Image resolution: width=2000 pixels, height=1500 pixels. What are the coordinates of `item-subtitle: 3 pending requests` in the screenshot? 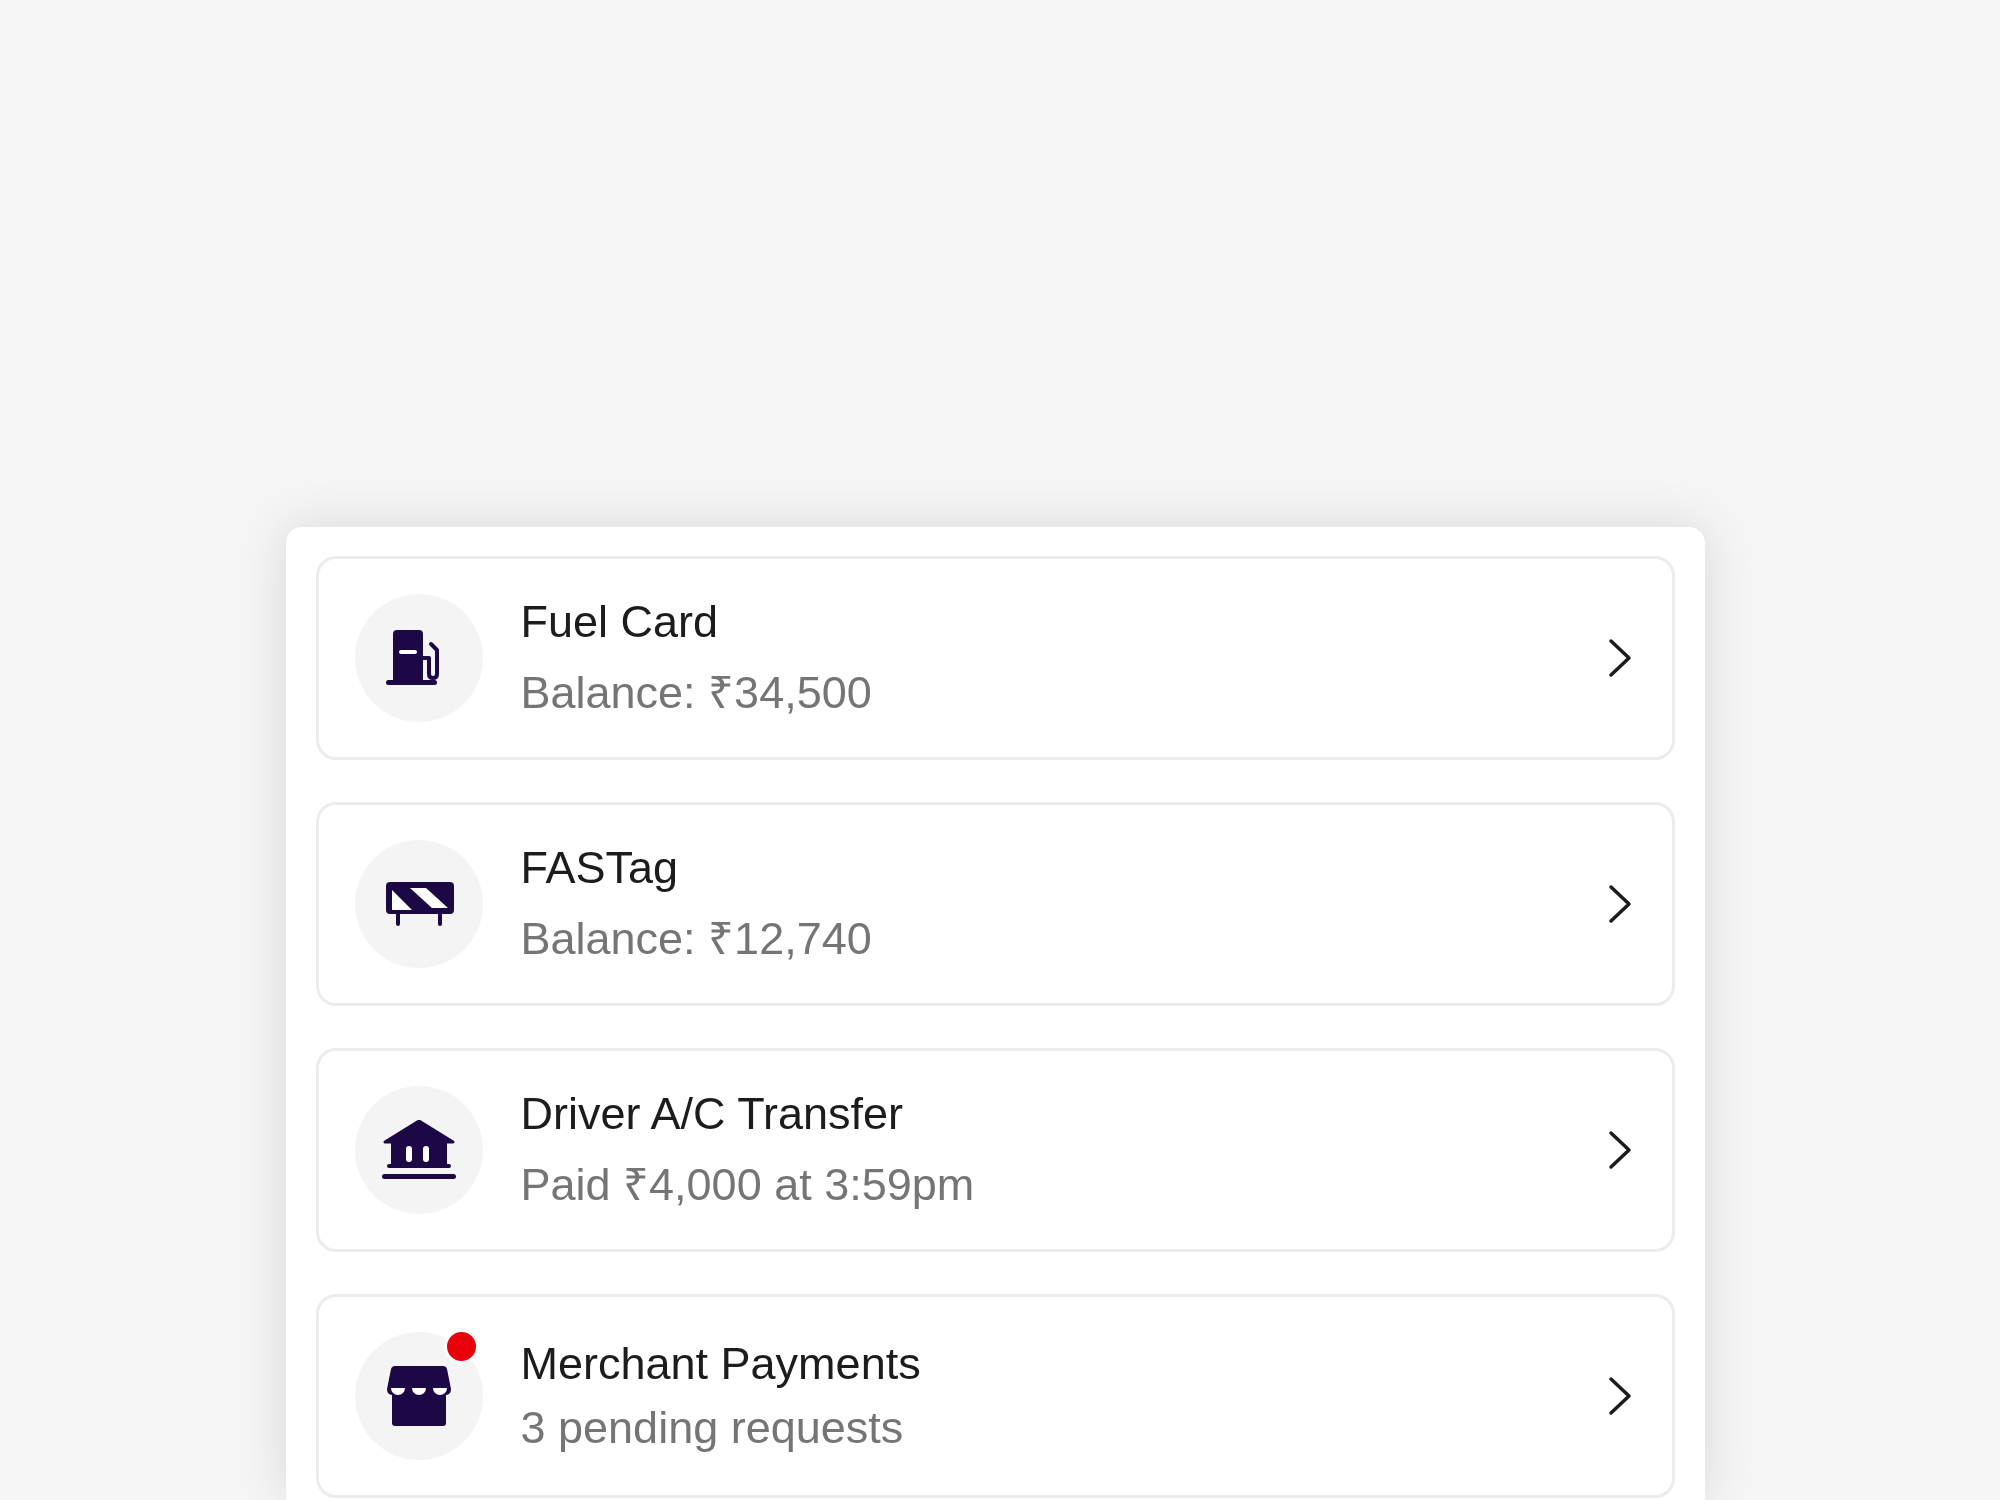 It's located at (712, 1428).